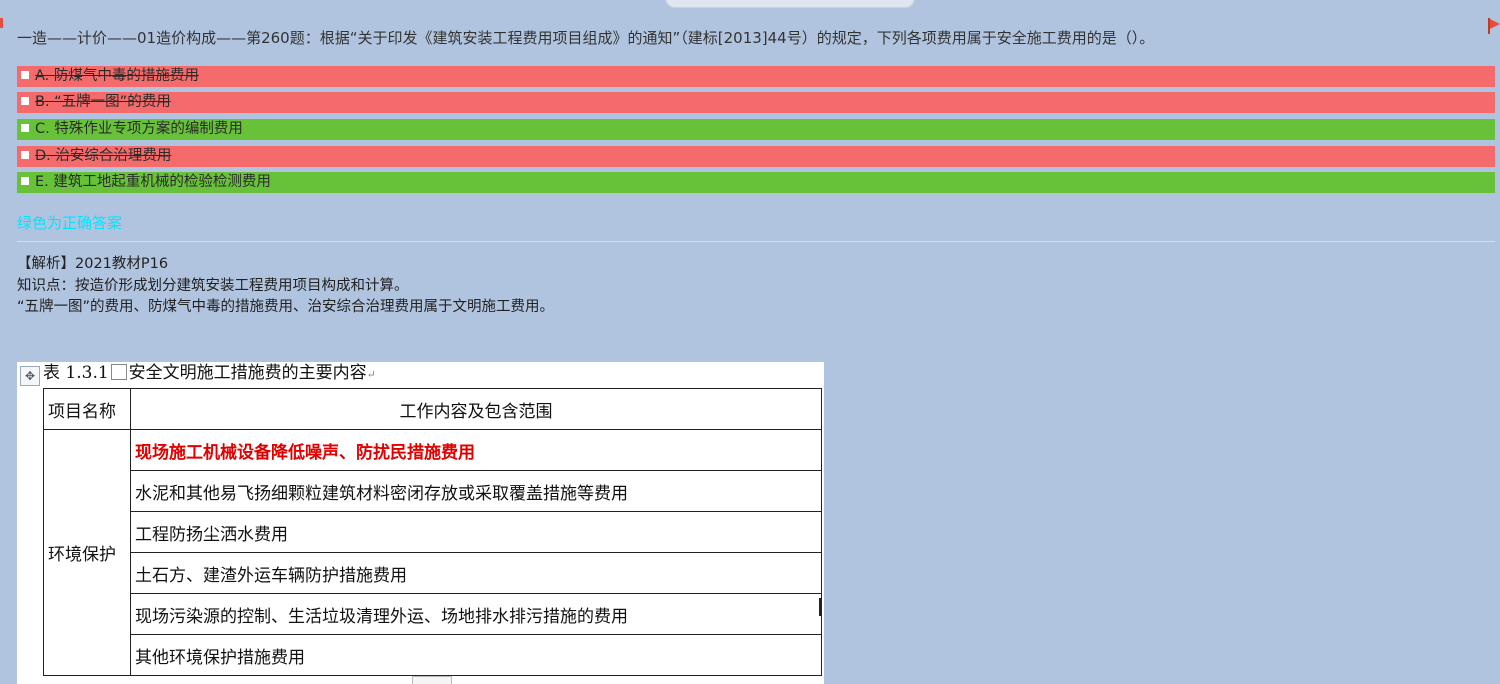 This screenshot has height=684, width=1500. What do you see at coordinates (103, 102) in the screenshot?
I see `option-label: B. “五牌一图”的费用` at bounding box center [103, 102].